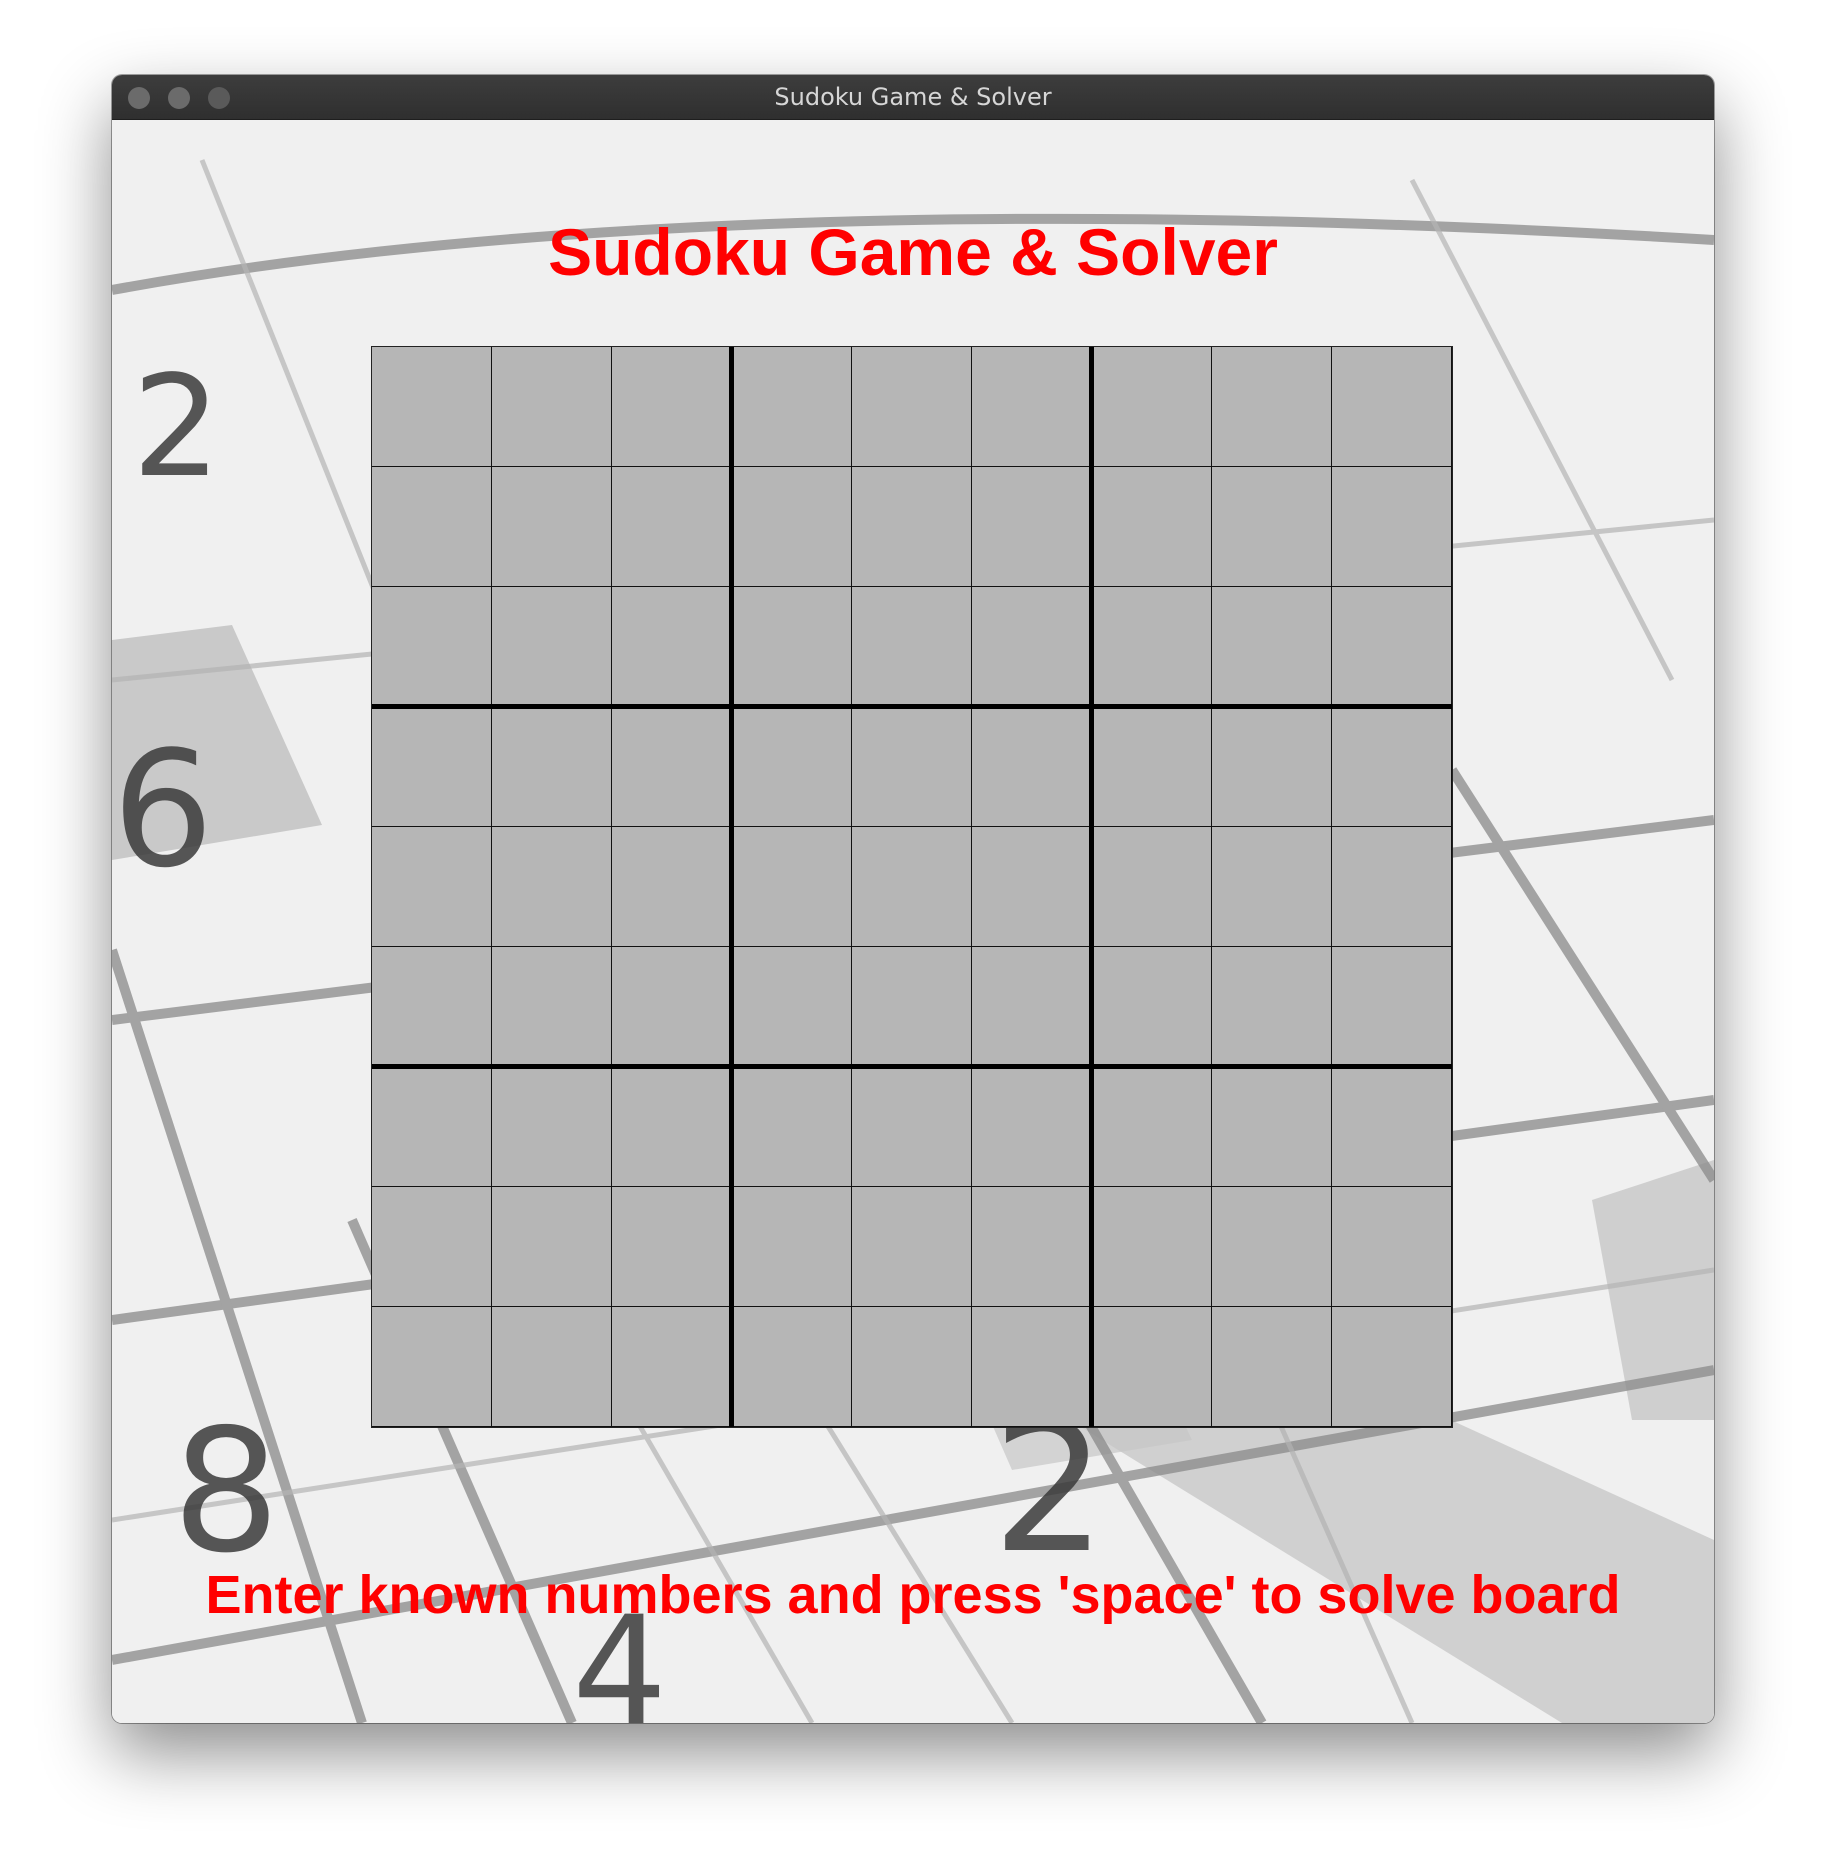 Image resolution: width=1824 pixels, height=1868 pixels. I want to click on window-title: Sudoku Game & Solver, so click(913, 97).